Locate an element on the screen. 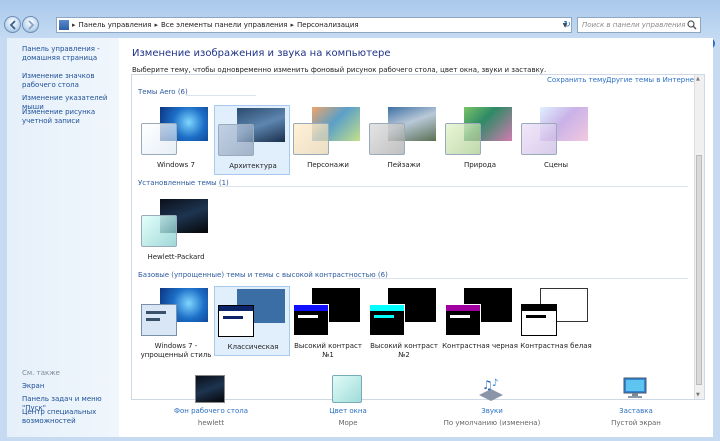 This screenshot has height=441, width=720. theme-label: Контрастная черная is located at coordinates (480, 346).